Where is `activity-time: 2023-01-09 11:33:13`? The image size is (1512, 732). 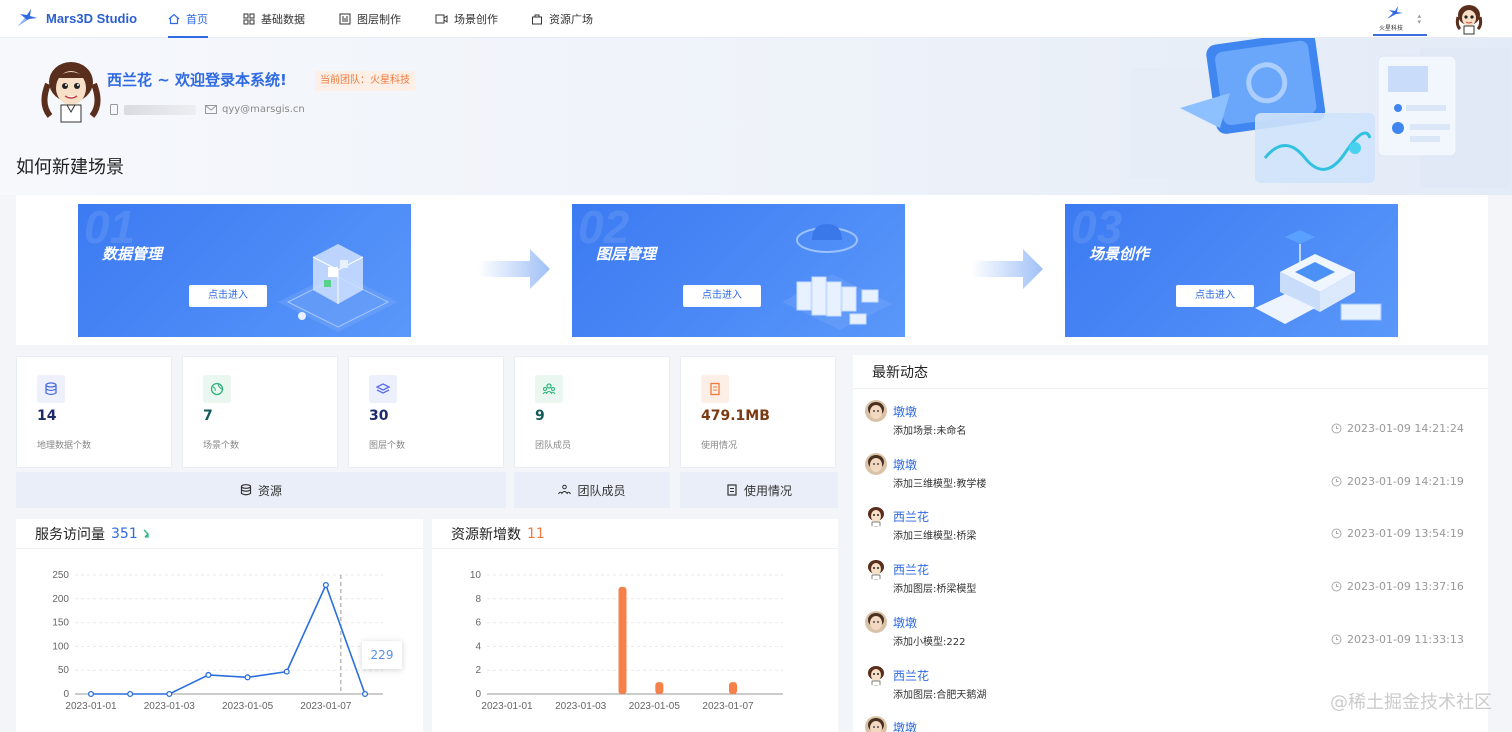
activity-time: 2023-01-09 11:33:13 is located at coordinates (1397, 639).